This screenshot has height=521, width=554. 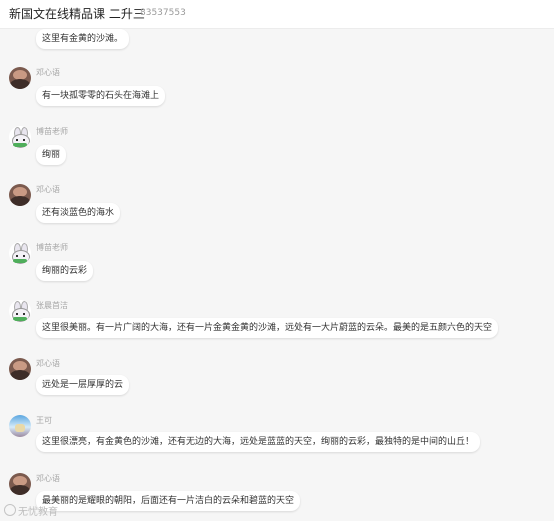 What do you see at coordinates (38, 512) in the screenshot?
I see `watermark-text: 无忧教育` at bounding box center [38, 512].